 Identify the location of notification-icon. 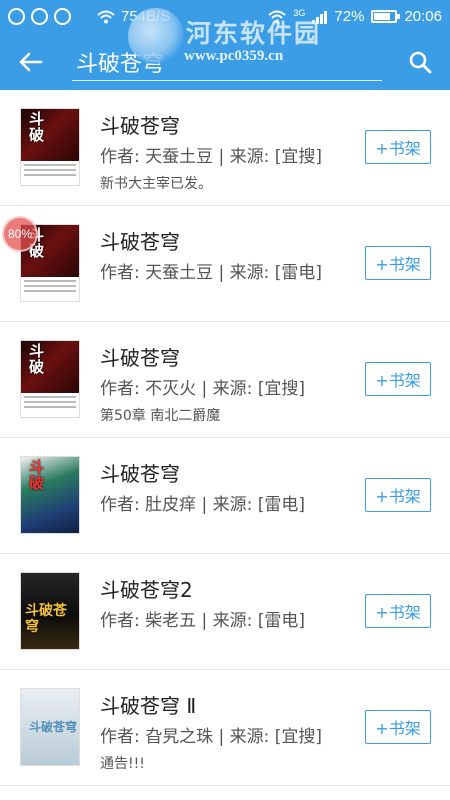
(16, 16).